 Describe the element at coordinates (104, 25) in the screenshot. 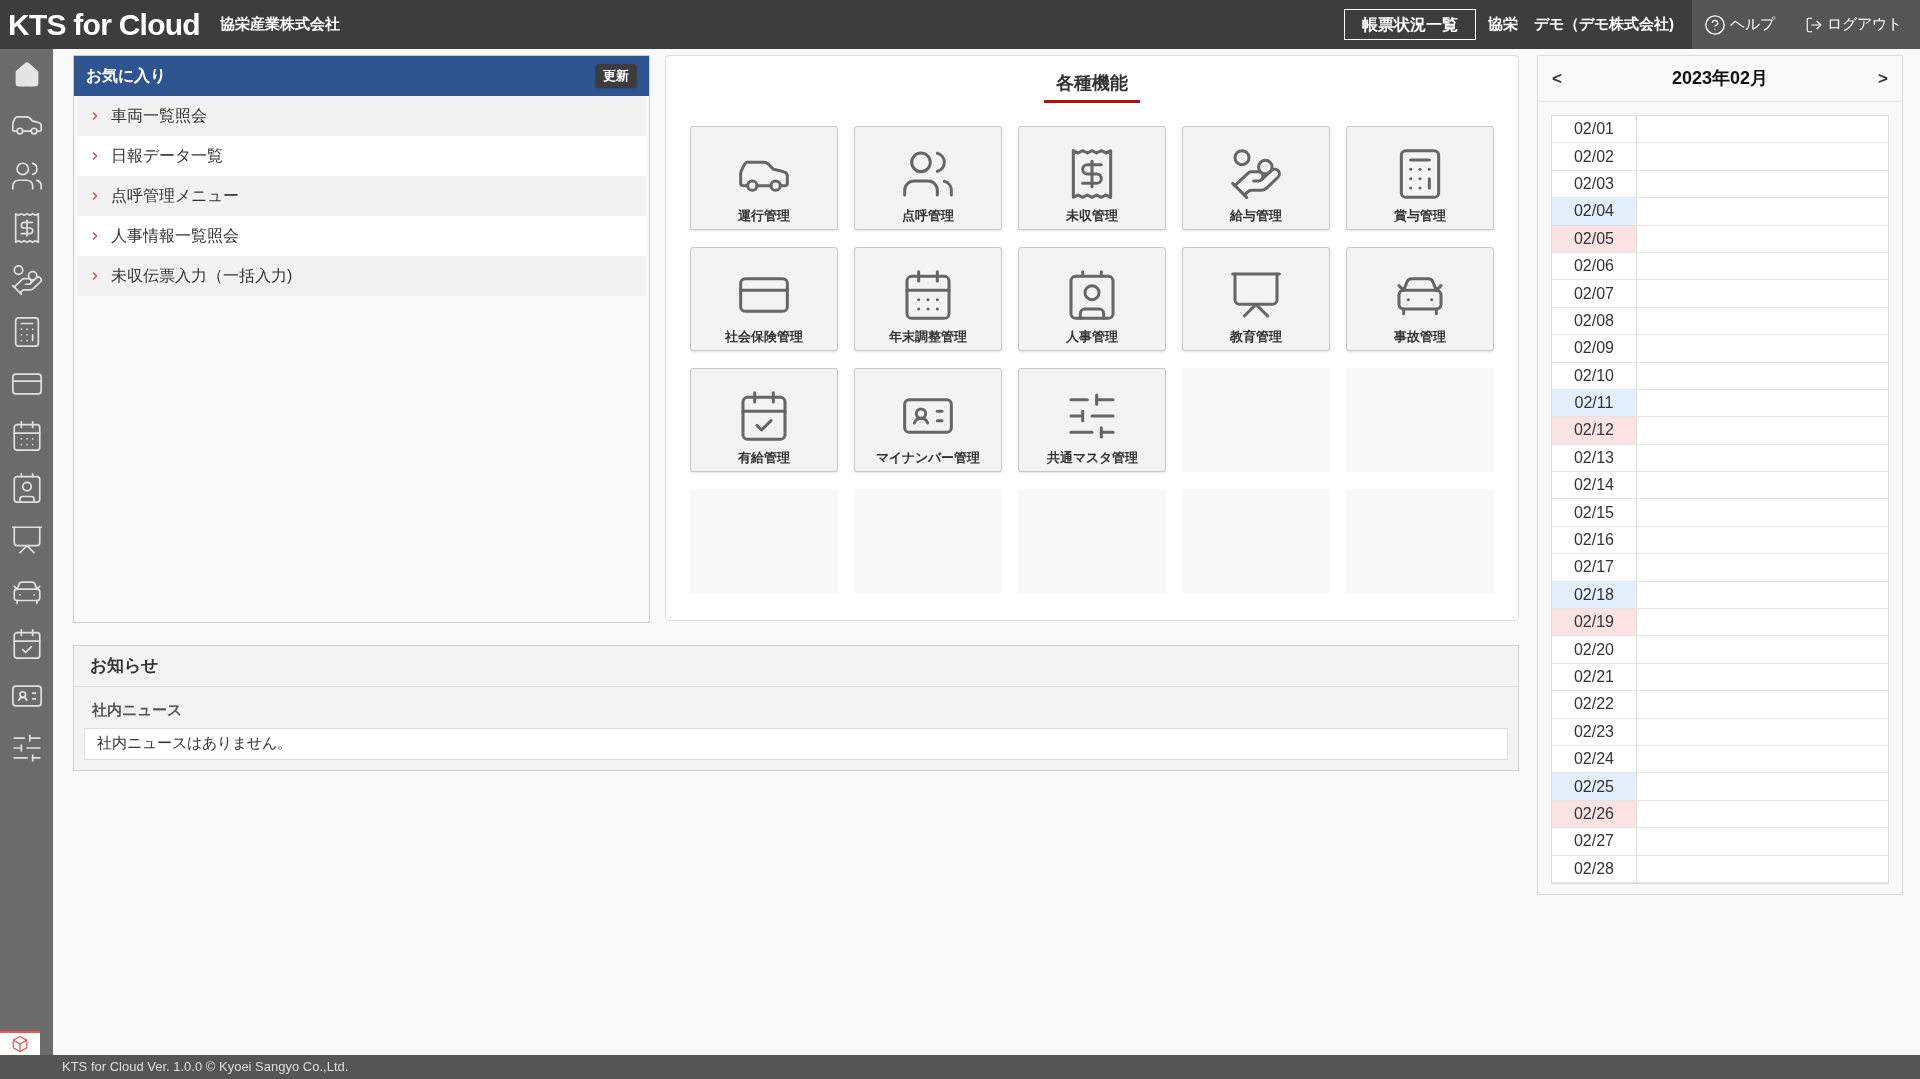

I see `app-logo: KTS for Cloud` at that location.